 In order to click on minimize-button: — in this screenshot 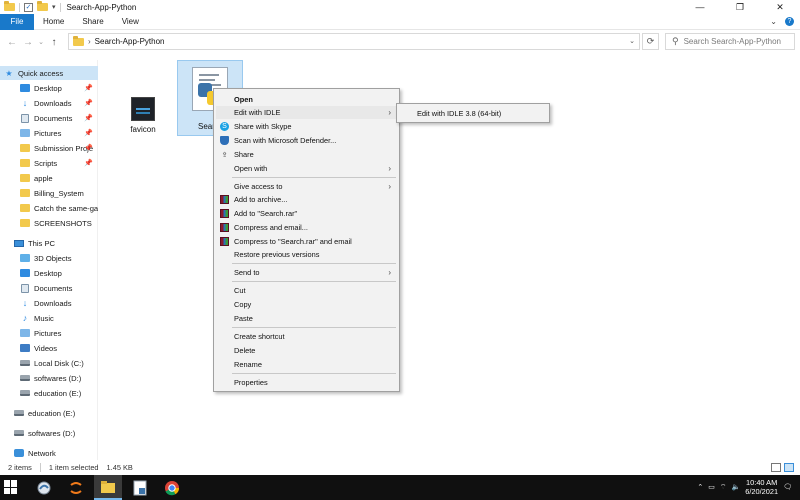, I will do `click(700, 7)`.